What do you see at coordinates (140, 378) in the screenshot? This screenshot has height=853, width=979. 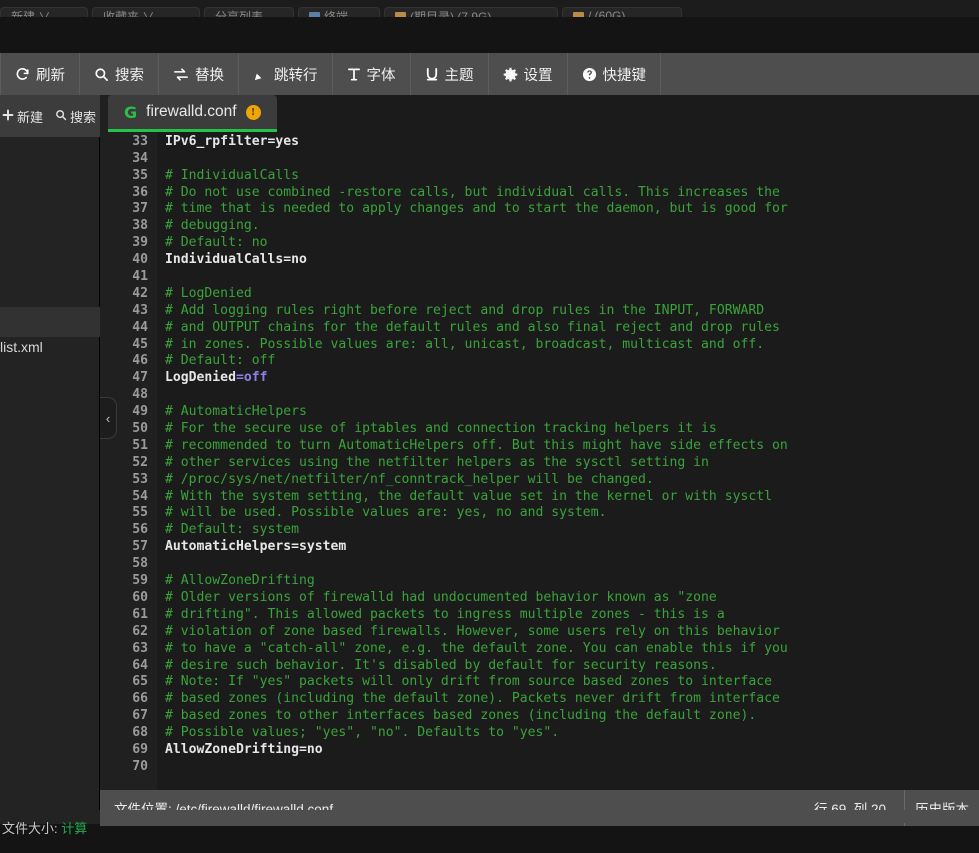 I see `line-number: 47` at bounding box center [140, 378].